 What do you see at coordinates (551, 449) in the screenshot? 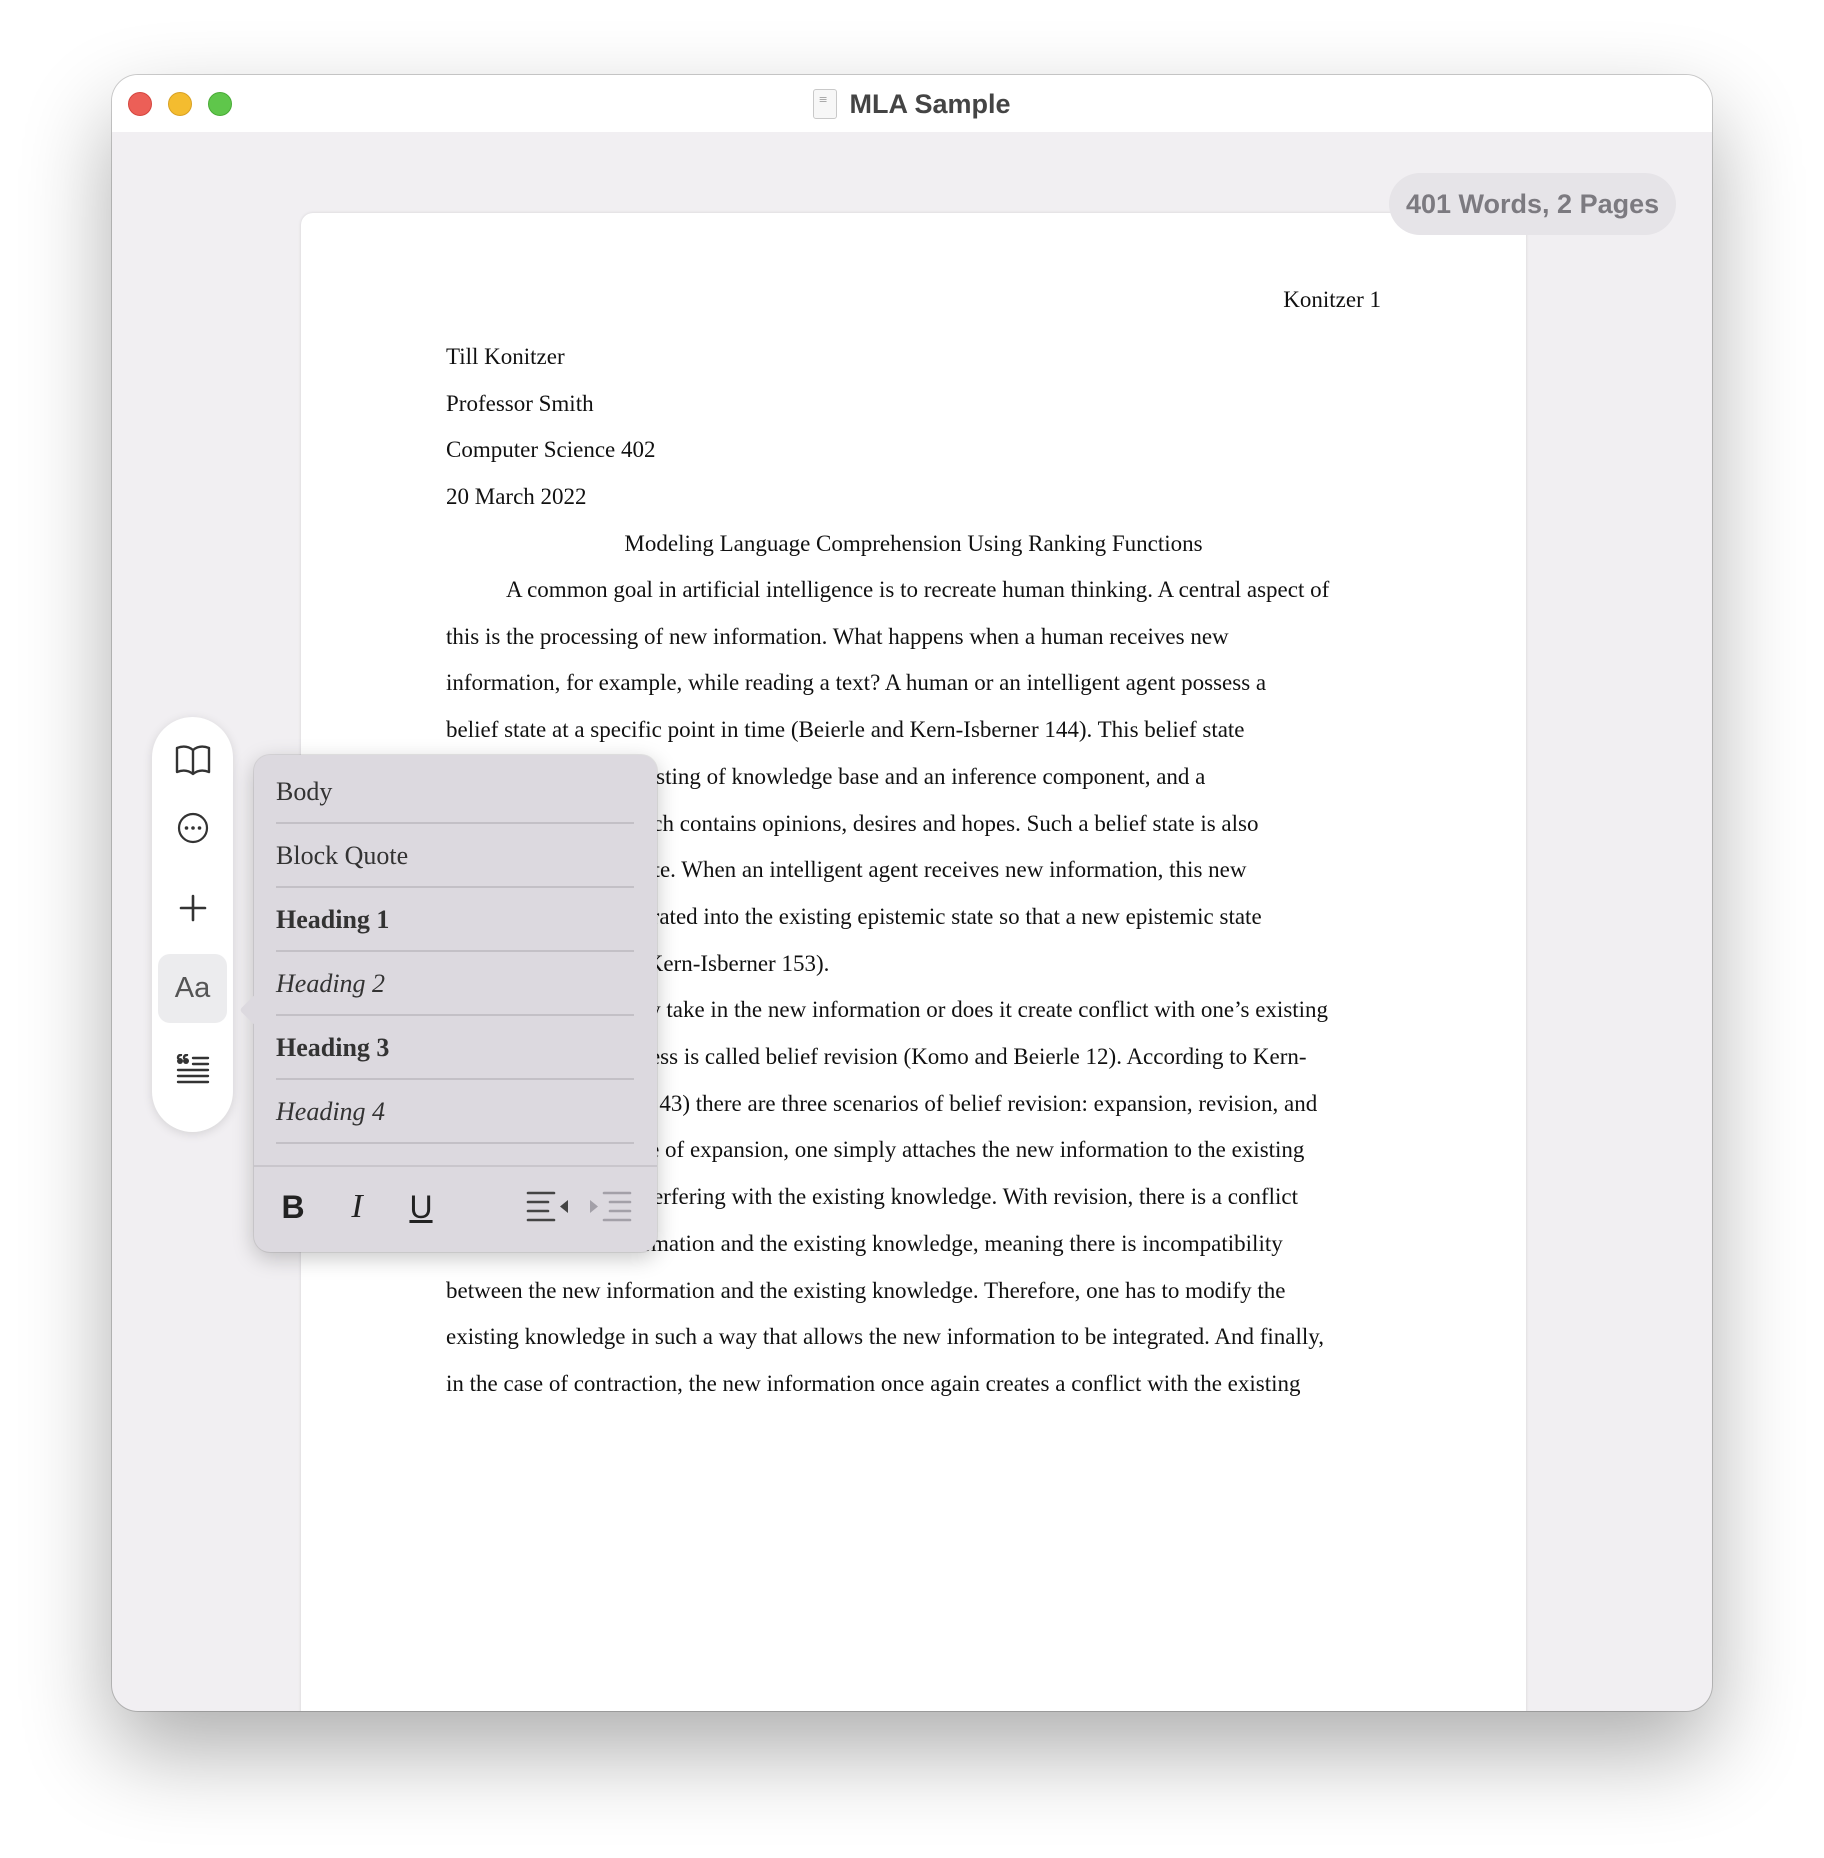
I see `heading-line: Computer Science 402` at bounding box center [551, 449].